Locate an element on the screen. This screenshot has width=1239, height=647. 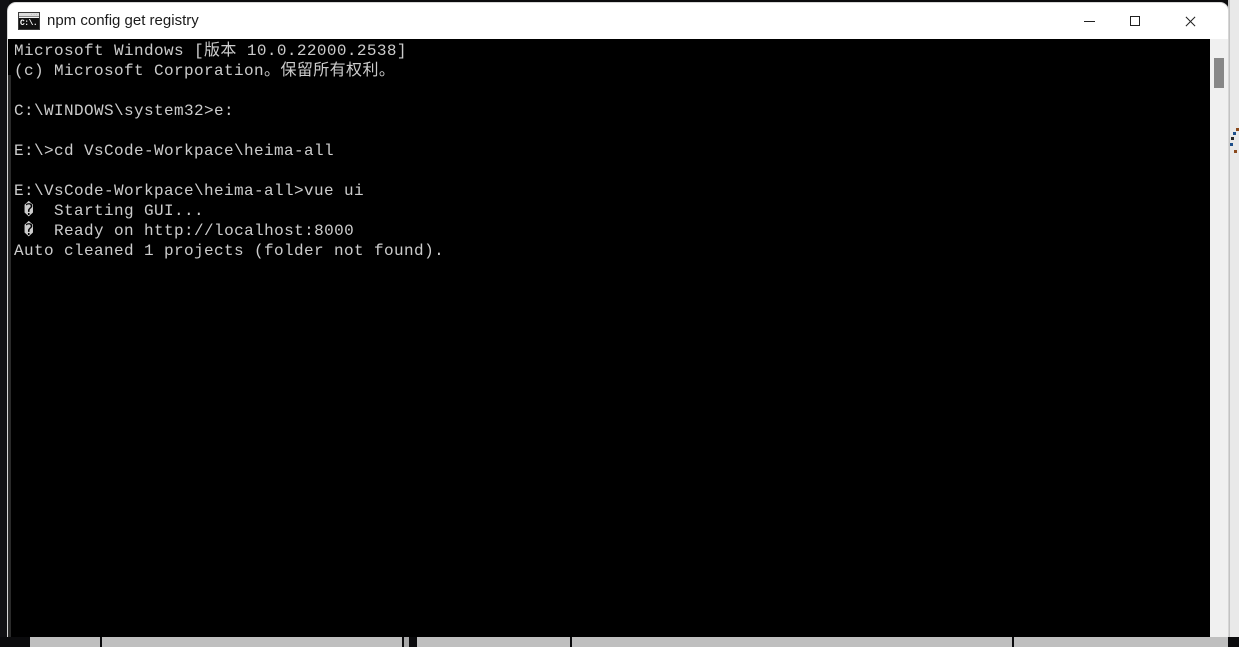
console-line: Microsoft Windows [版本 10.0.22000.2538] is located at coordinates (210, 51).